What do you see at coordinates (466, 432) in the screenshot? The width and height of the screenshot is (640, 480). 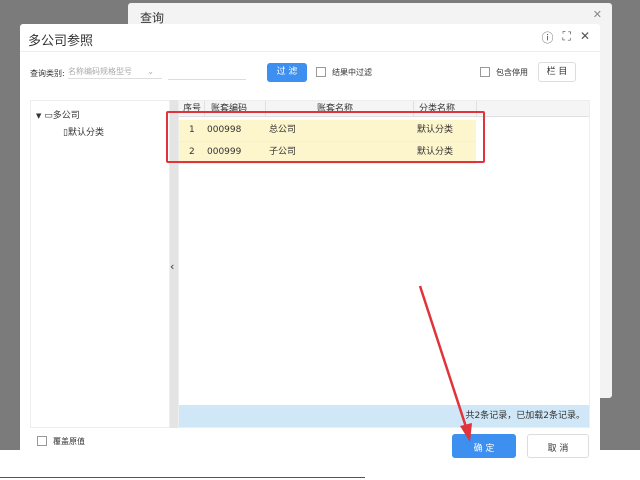 I see `arrow-head` at bounding box center [466, 432].